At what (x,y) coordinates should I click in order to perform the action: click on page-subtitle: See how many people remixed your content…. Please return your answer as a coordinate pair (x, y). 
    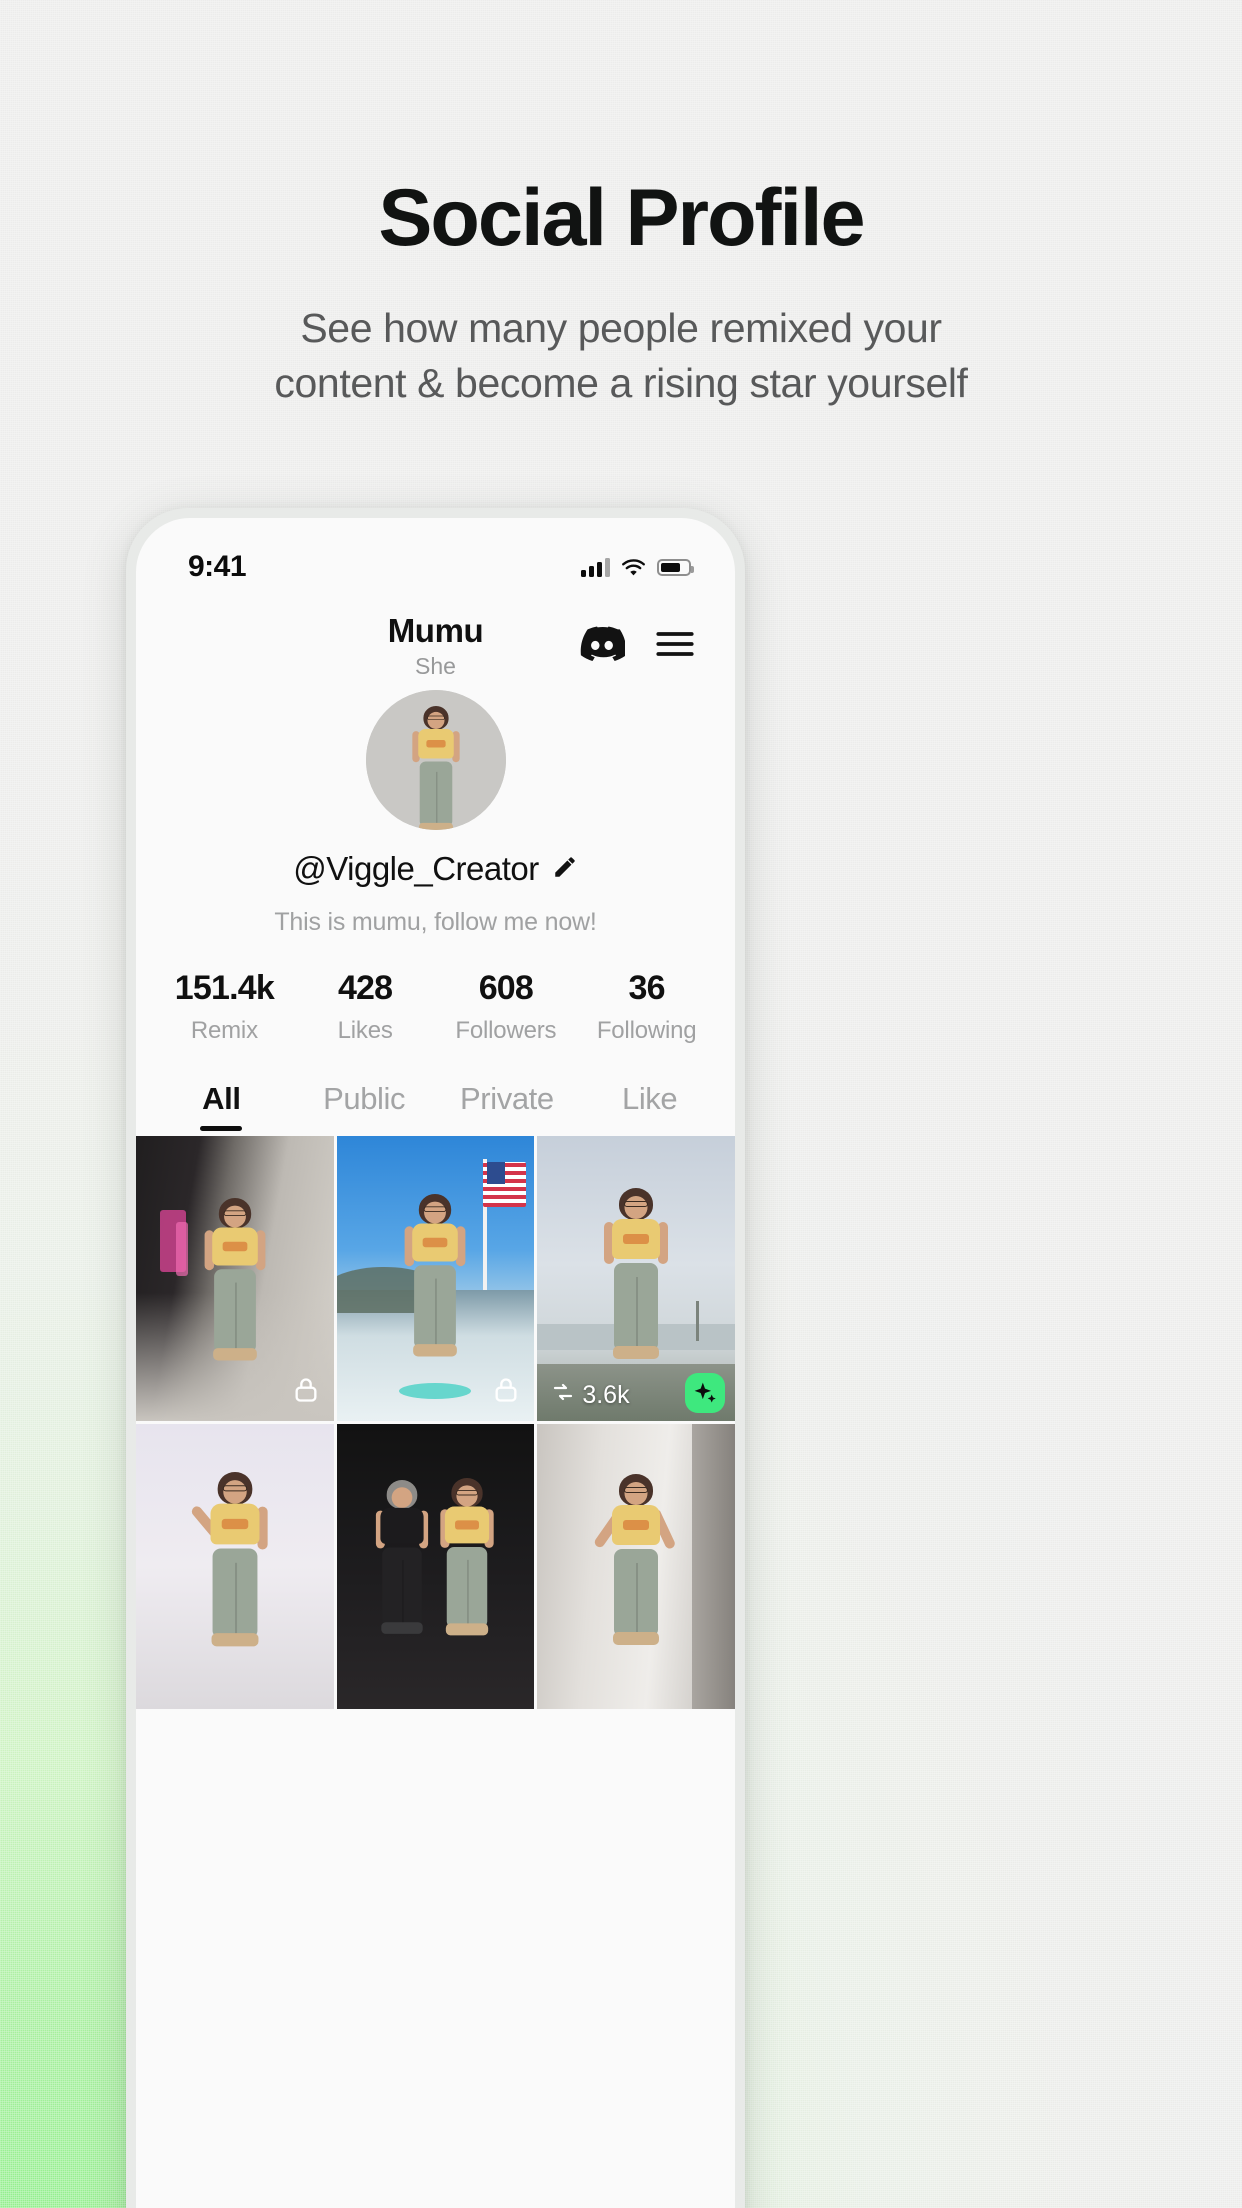
    Looking at the image, I should click on (621, 355).